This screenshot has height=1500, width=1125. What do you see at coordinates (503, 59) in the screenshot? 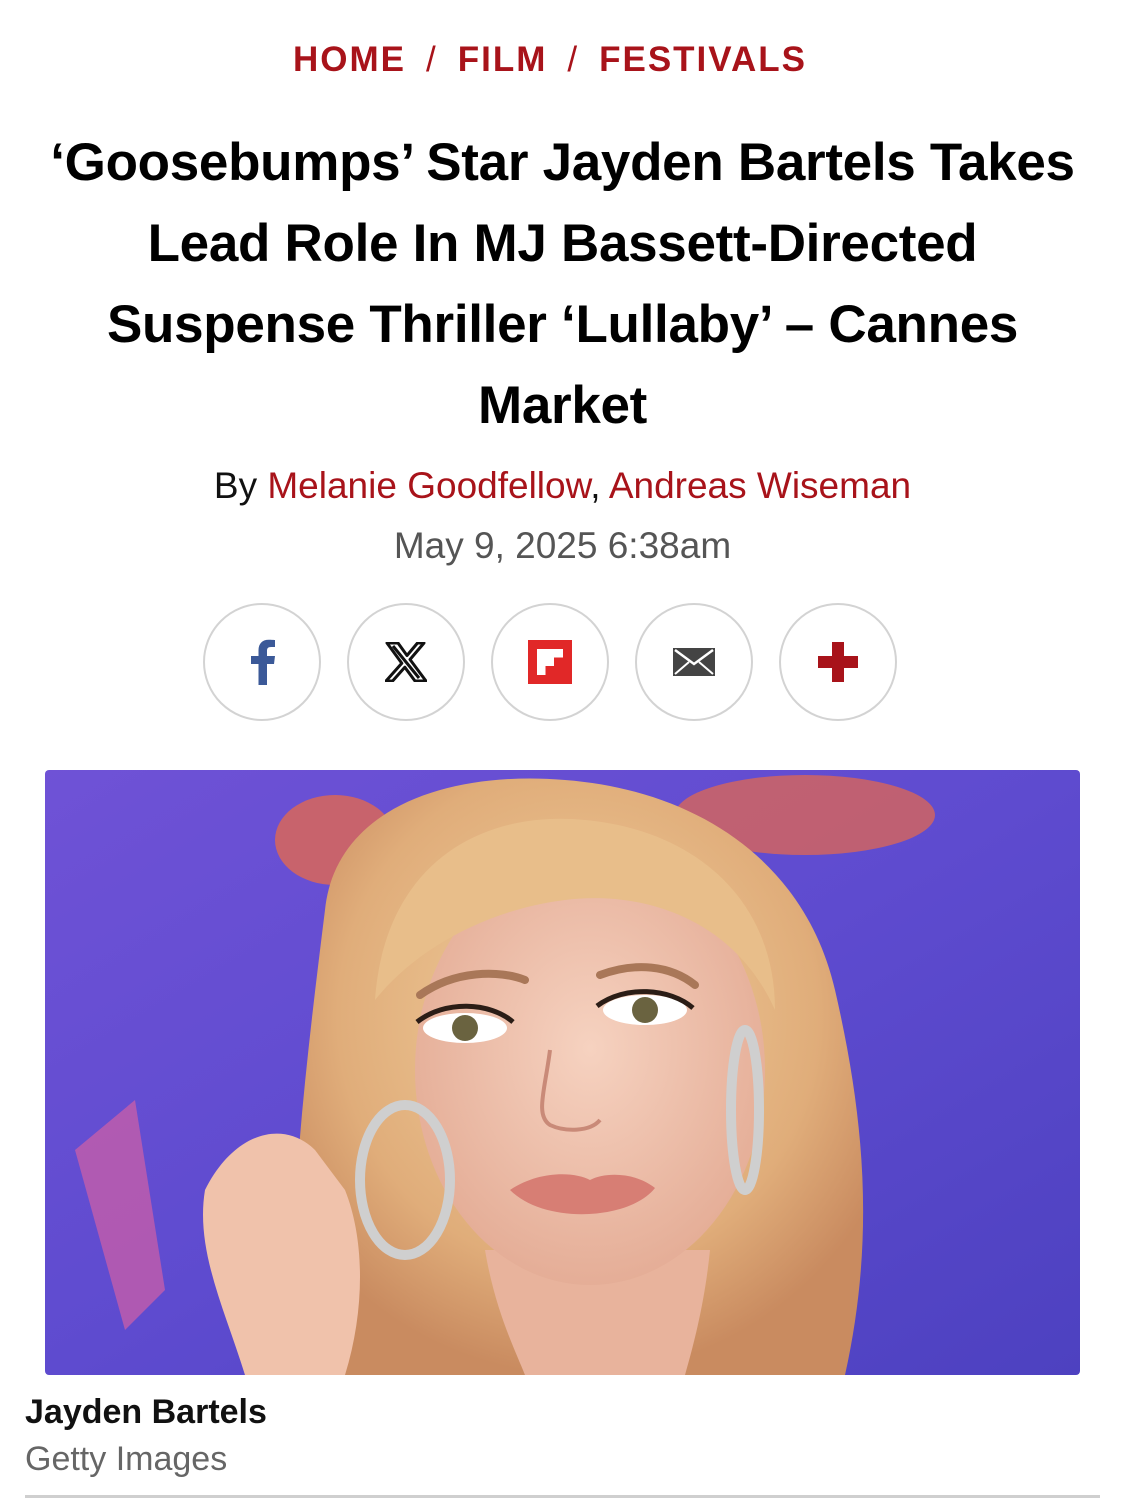
I see `breadcrumb-film: FILM` at bounding box center [503, 59].